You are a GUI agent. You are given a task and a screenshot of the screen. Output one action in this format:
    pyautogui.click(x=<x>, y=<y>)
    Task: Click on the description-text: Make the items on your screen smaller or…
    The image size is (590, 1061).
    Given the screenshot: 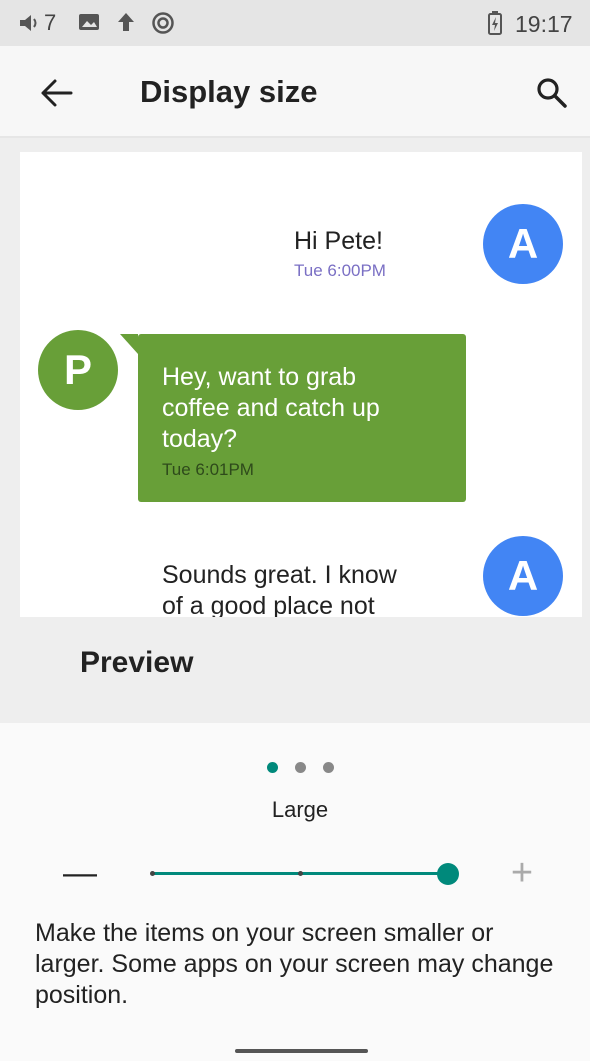 What is the action you would take?
    pyautogui.click(x=294, y=964)
    